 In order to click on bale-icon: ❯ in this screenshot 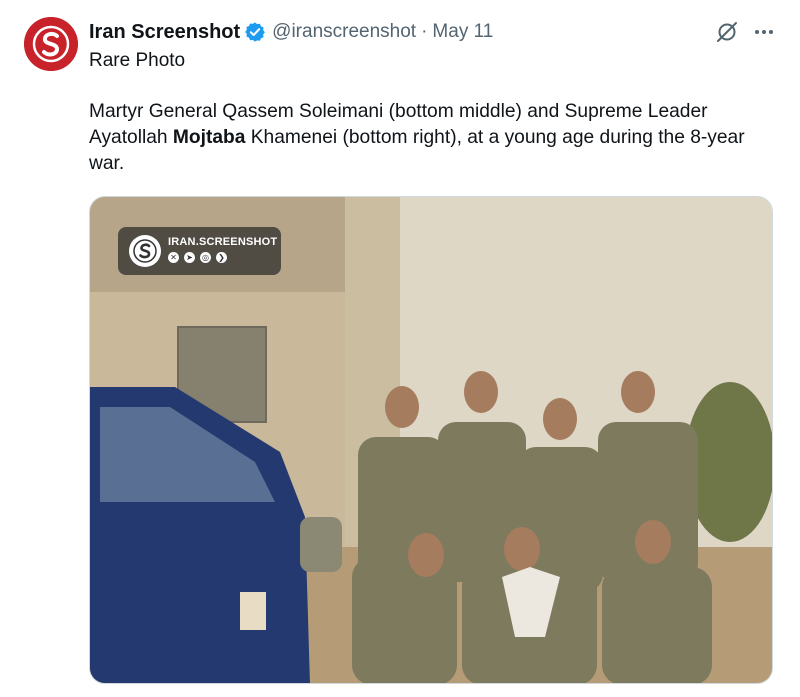, I will do `click(221, 257)`.